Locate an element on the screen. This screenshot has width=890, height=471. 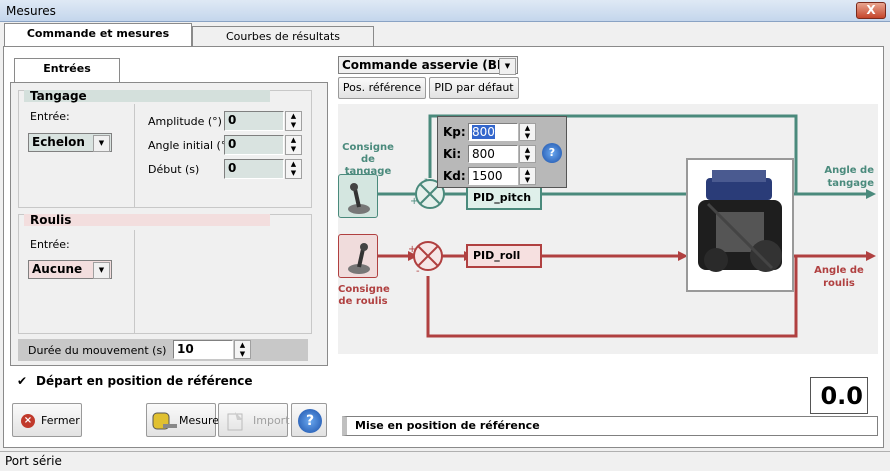
joystick-pitch-button is located at coordinates (358, 196).